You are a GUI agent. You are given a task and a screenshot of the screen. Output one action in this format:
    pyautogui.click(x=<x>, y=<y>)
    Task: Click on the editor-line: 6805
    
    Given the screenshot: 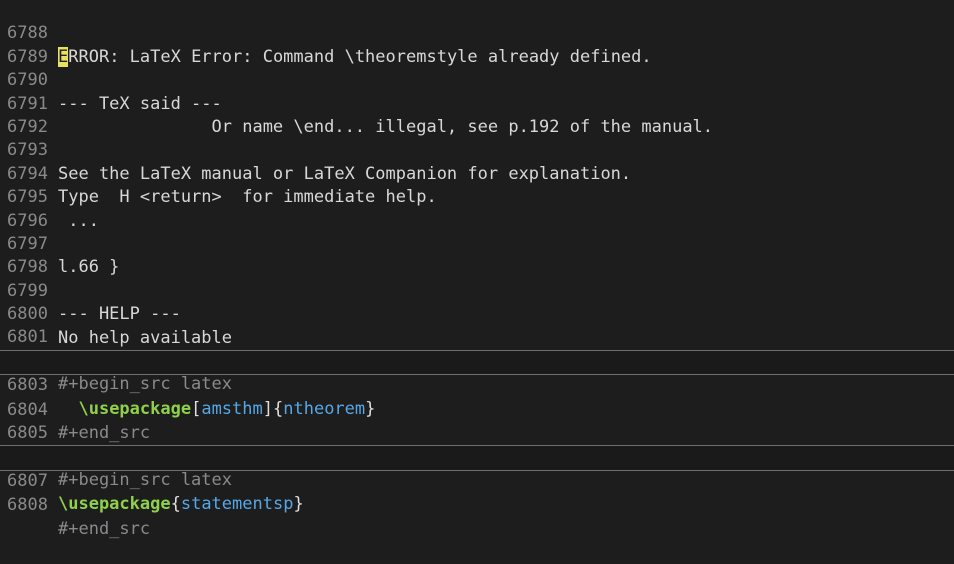 What is the action you would take?
    pyautogui.click(x=477, y=421)
    